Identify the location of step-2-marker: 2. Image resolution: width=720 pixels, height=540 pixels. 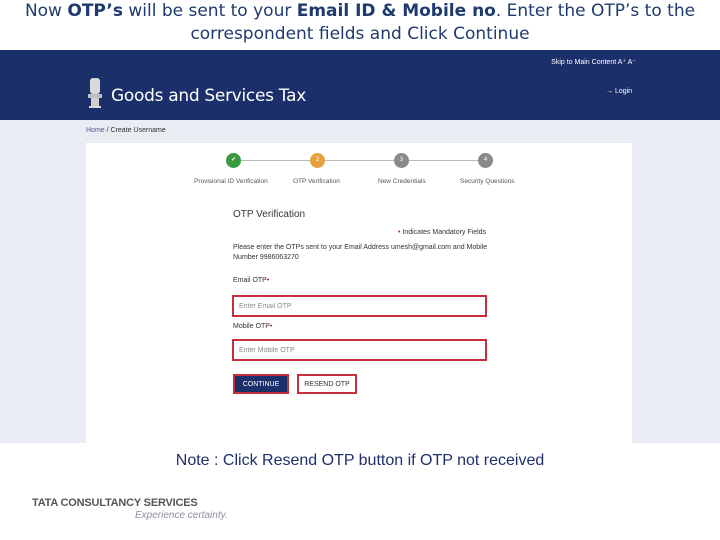
(317, 160).